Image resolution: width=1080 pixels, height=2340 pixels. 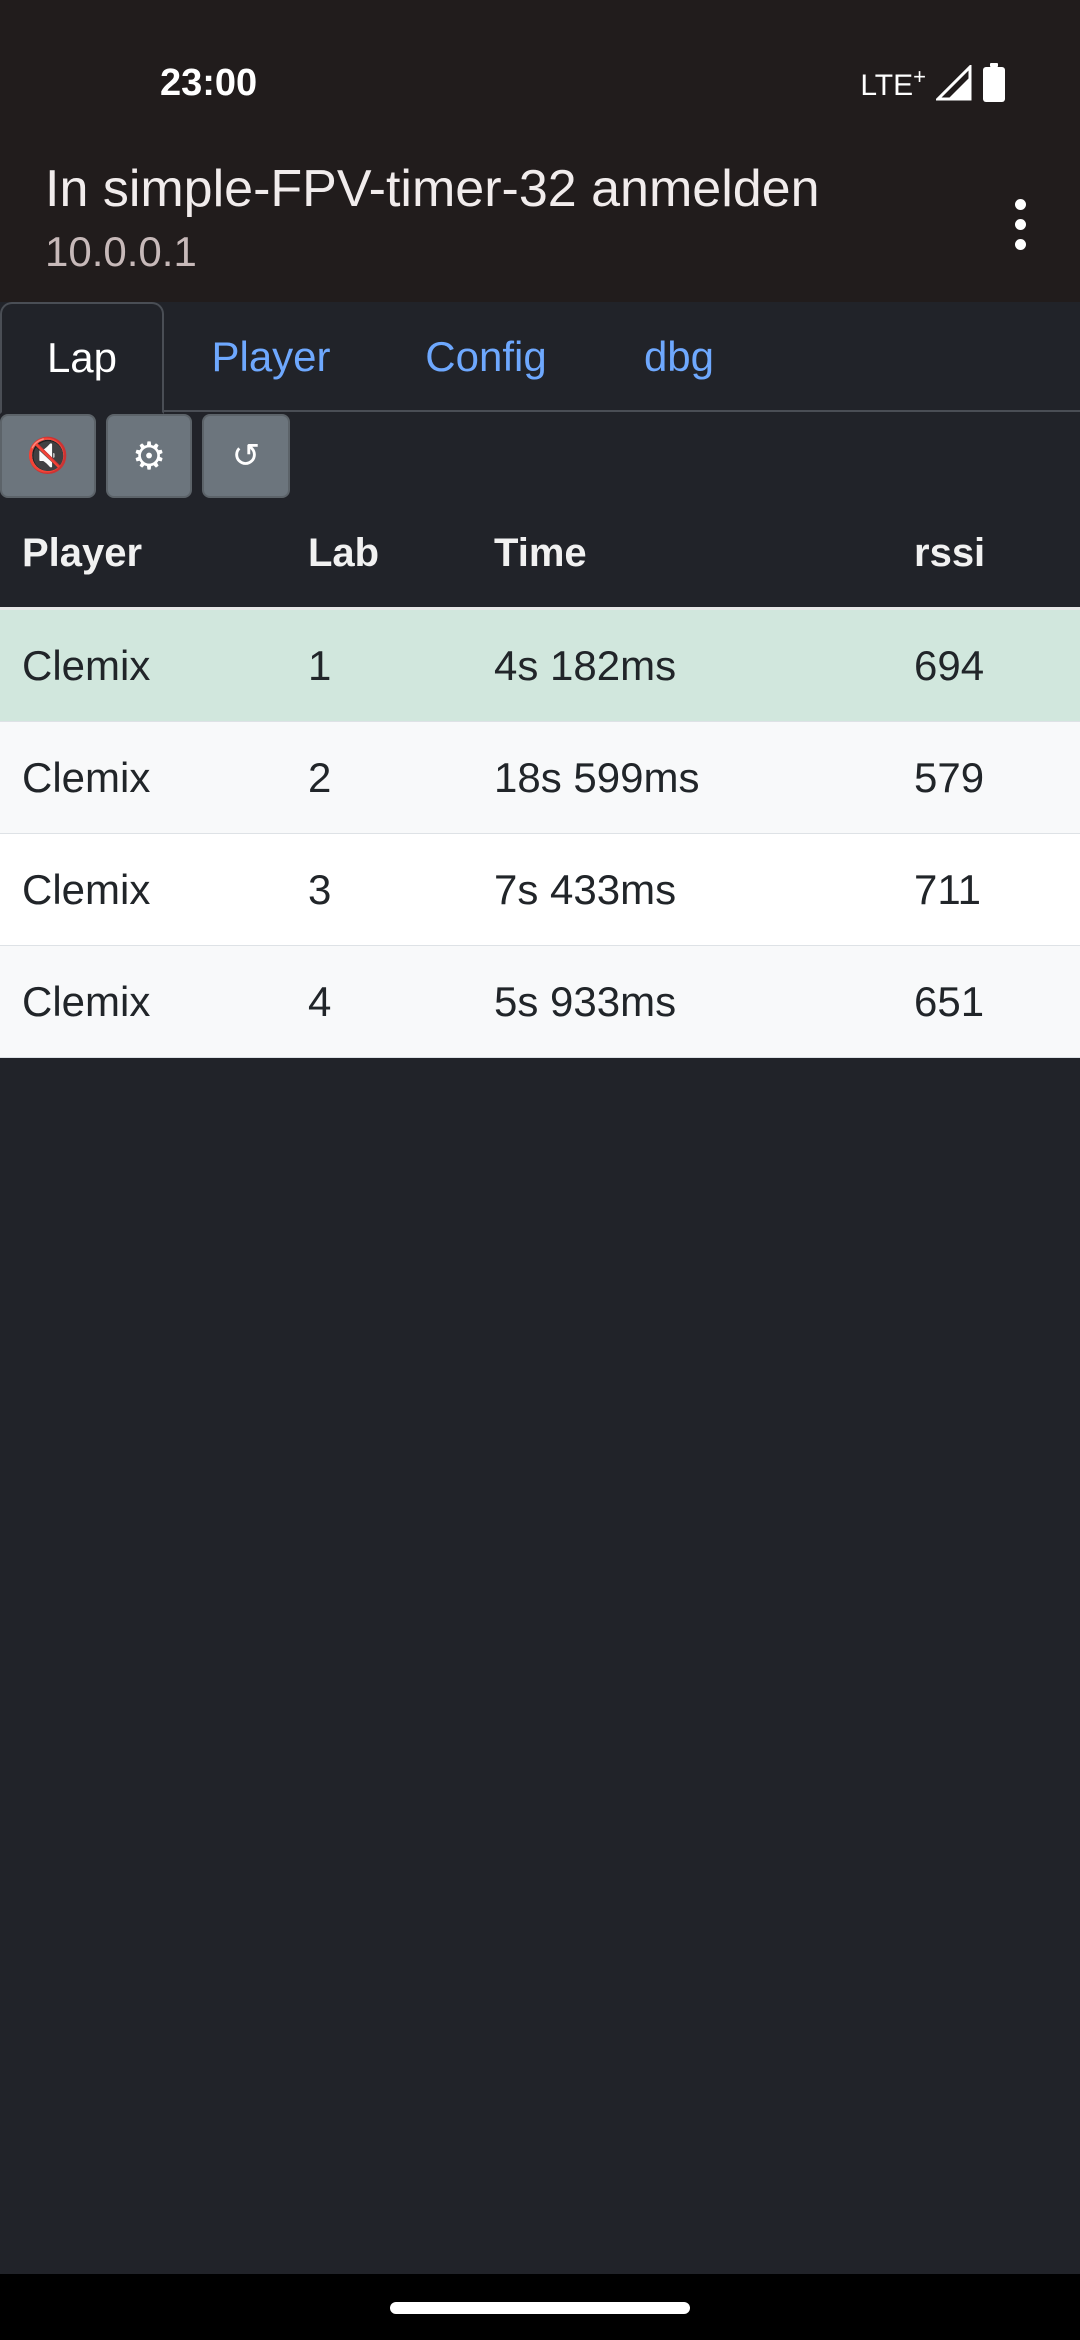 I want to click on network-type: LTE+, so click(x=893, y=83).